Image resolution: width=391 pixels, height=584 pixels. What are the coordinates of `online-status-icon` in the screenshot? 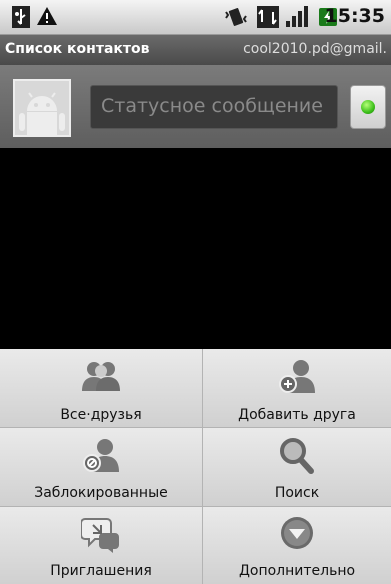 It's located at (368, 107).